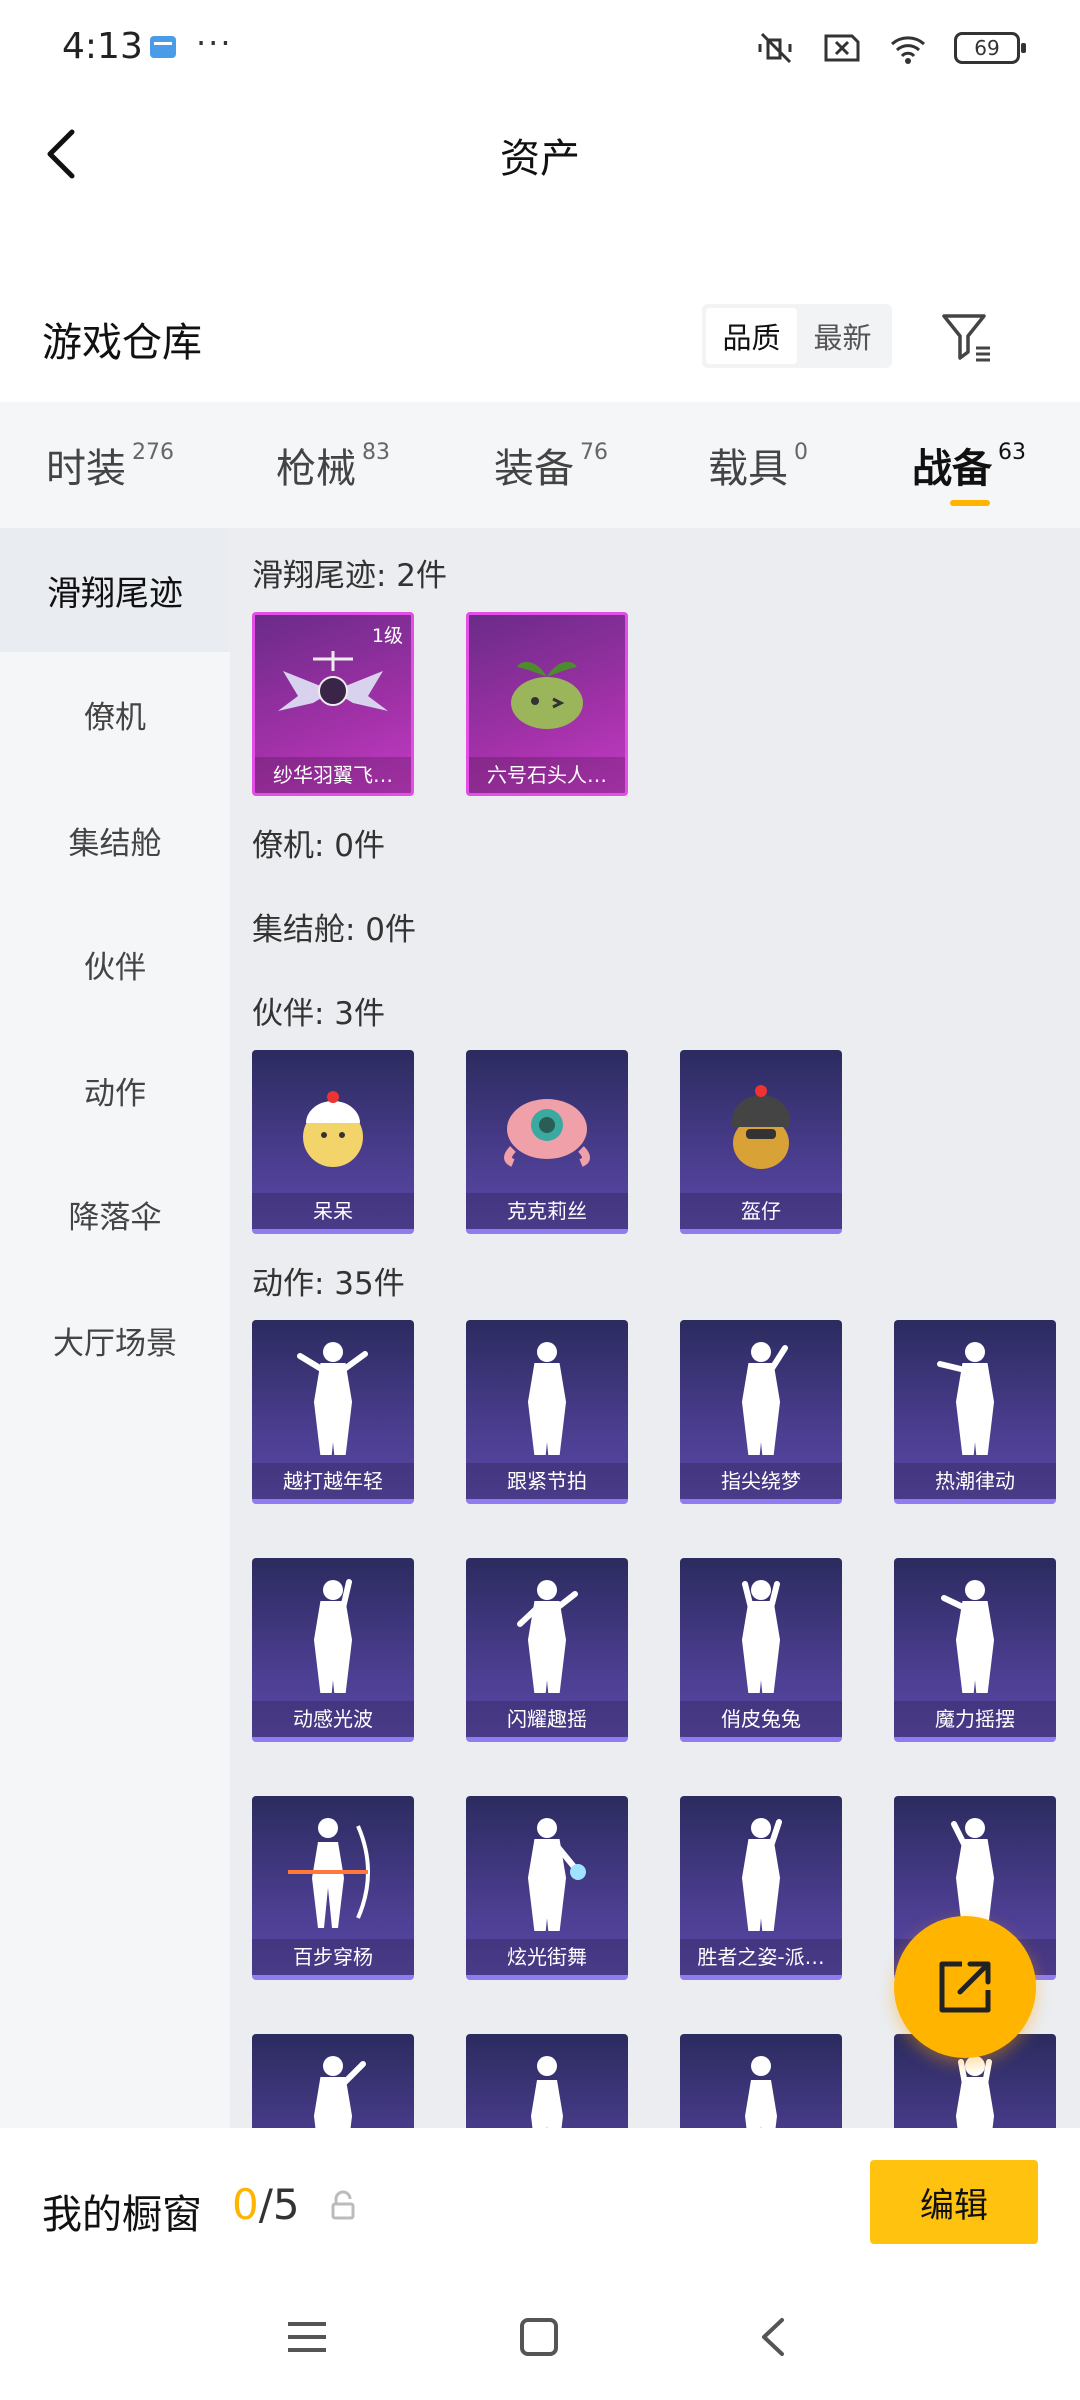 The height and width of the screenshot is (2400, 1080). What do you see at coordinates (540, 2203) in the screenshot?
I see `showcase-panel: 我的橱窗 0/5 编辑` at bounding box center [540, 2203].